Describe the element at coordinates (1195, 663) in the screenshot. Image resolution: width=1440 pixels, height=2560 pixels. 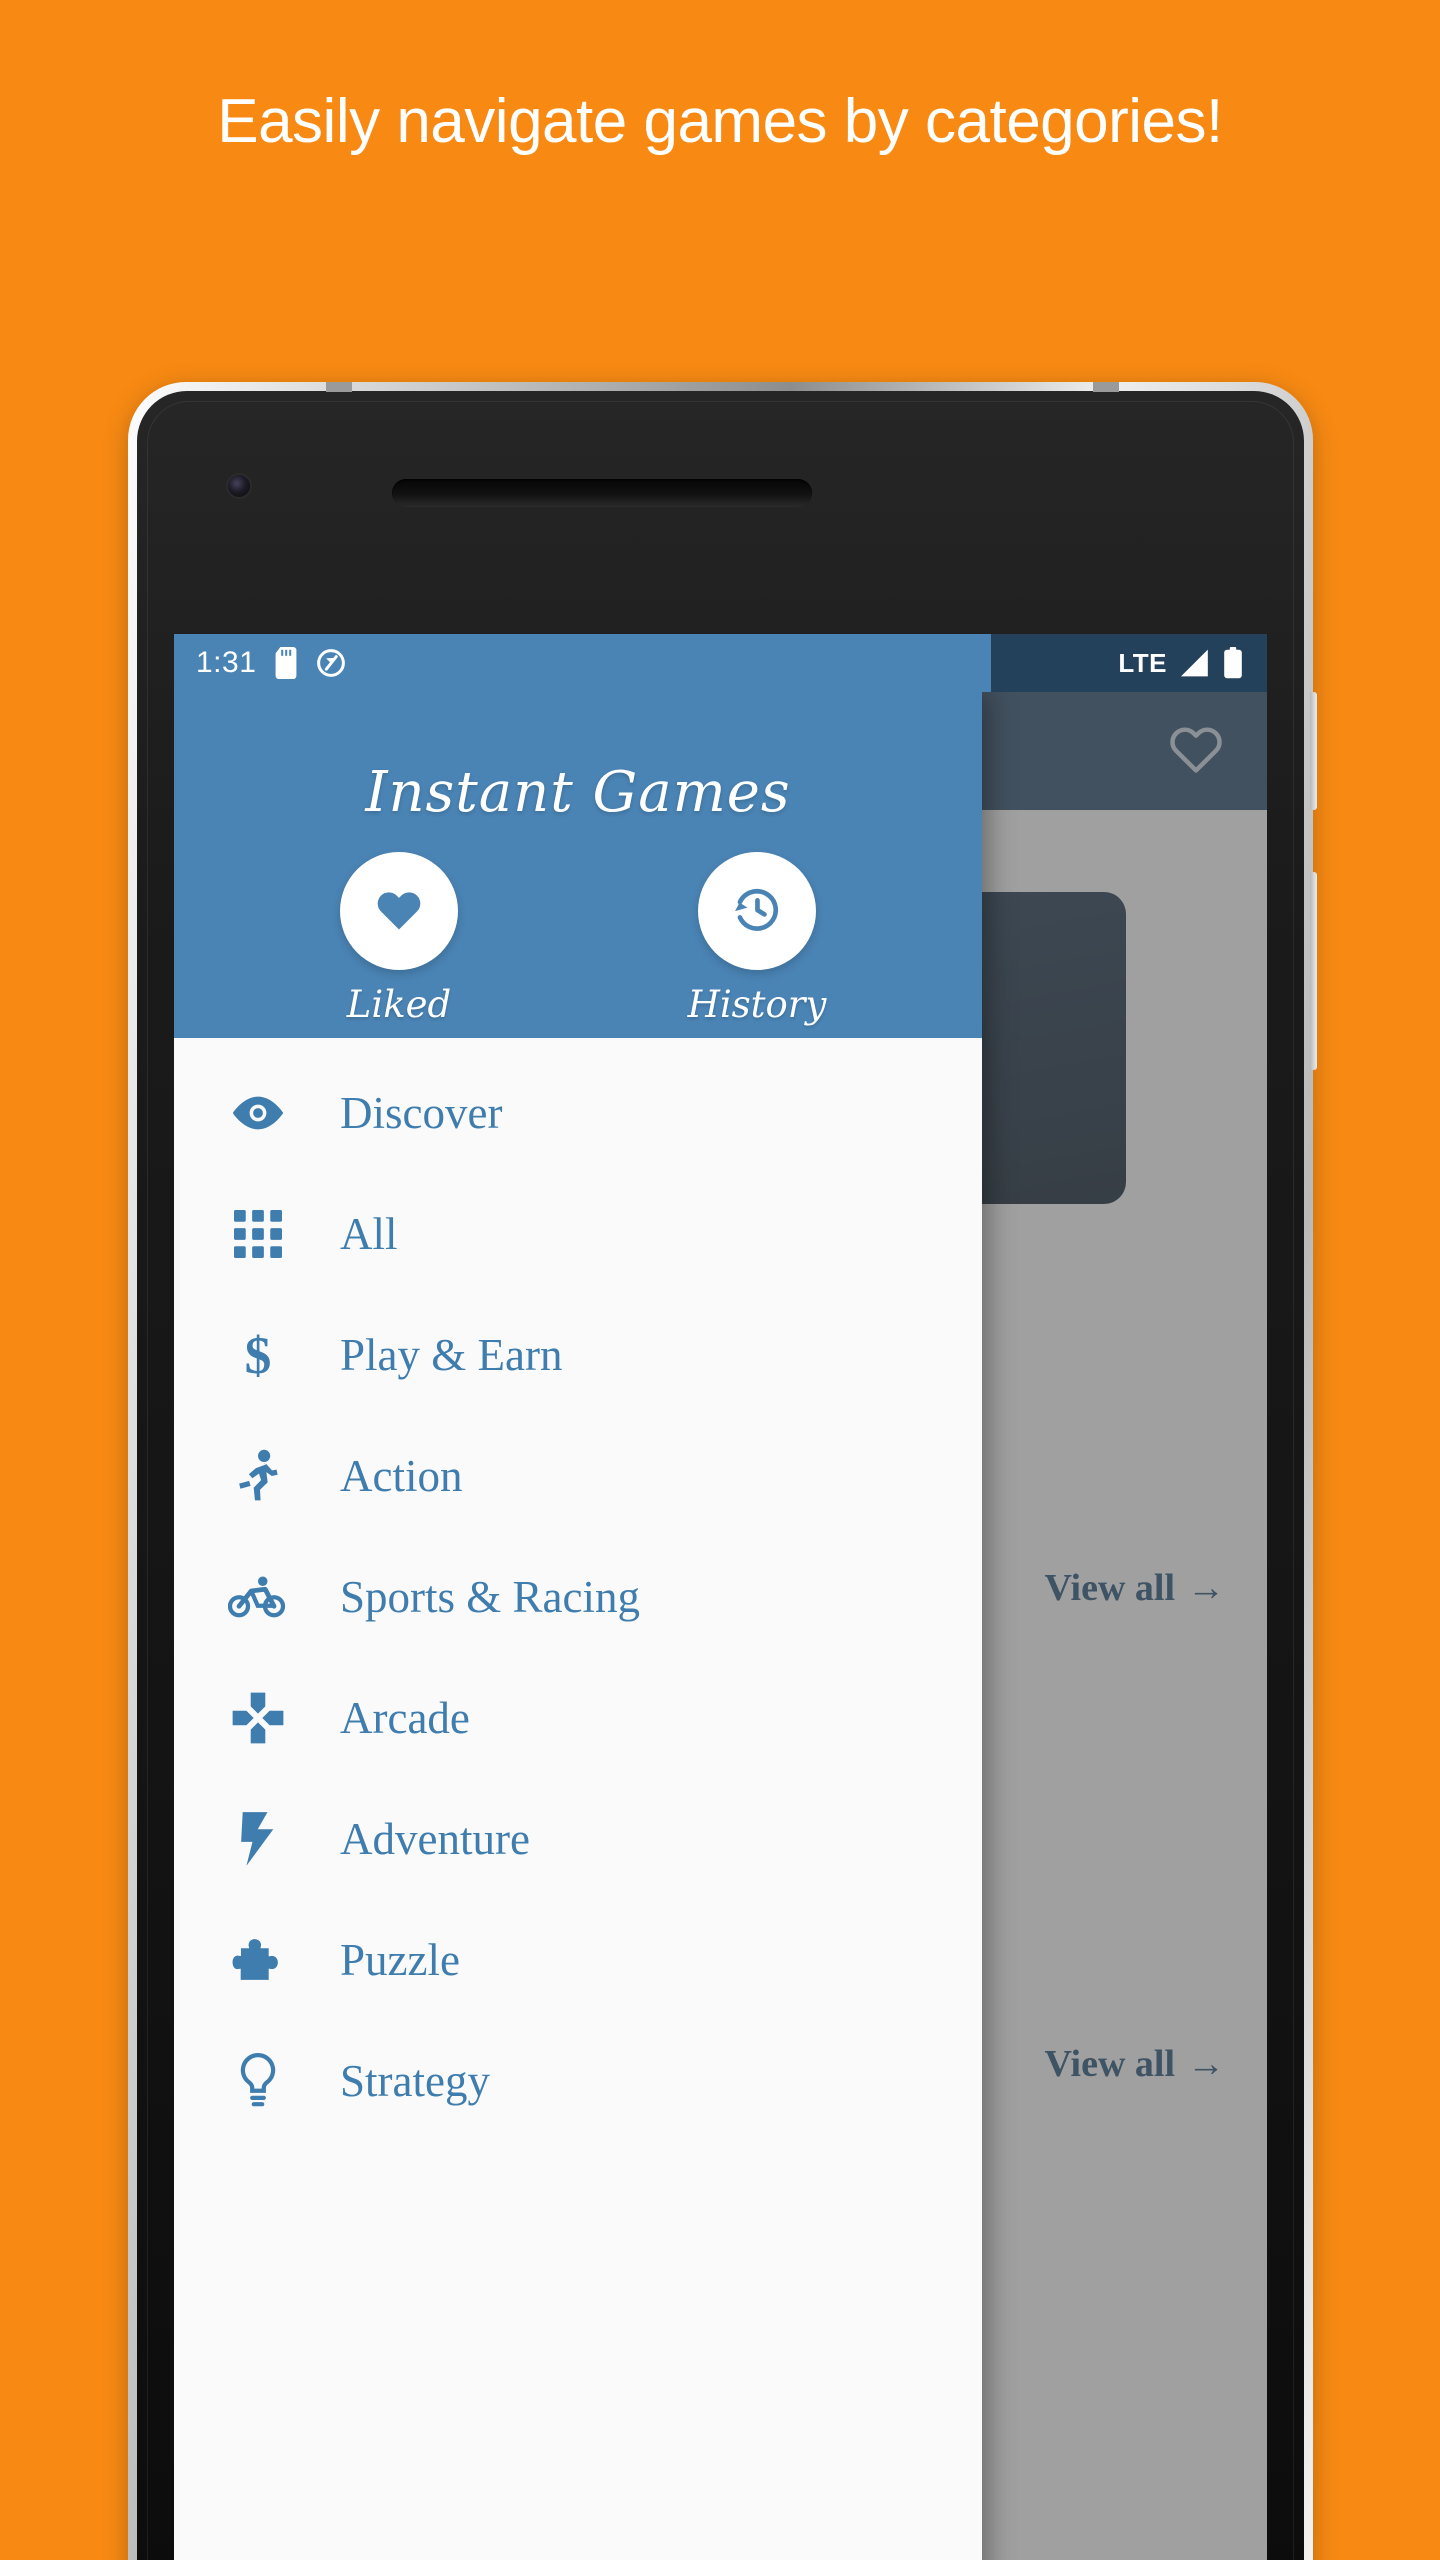
I see `signal-icon` at that location.